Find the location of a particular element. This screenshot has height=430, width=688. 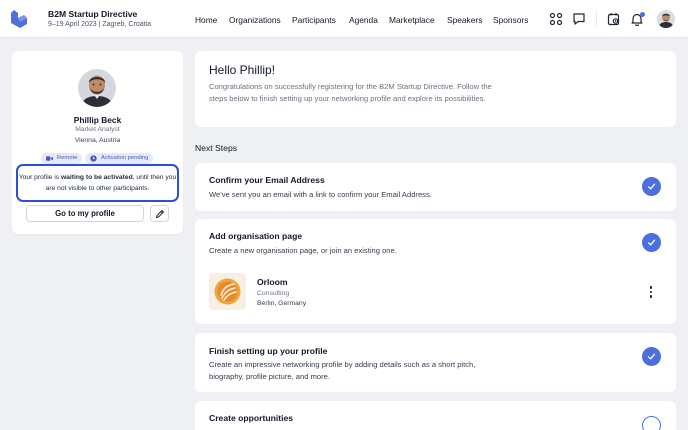

event-dates-location: 9–19 April 2023 | Zagreb, Croatia is located at coordinates (99, 24).